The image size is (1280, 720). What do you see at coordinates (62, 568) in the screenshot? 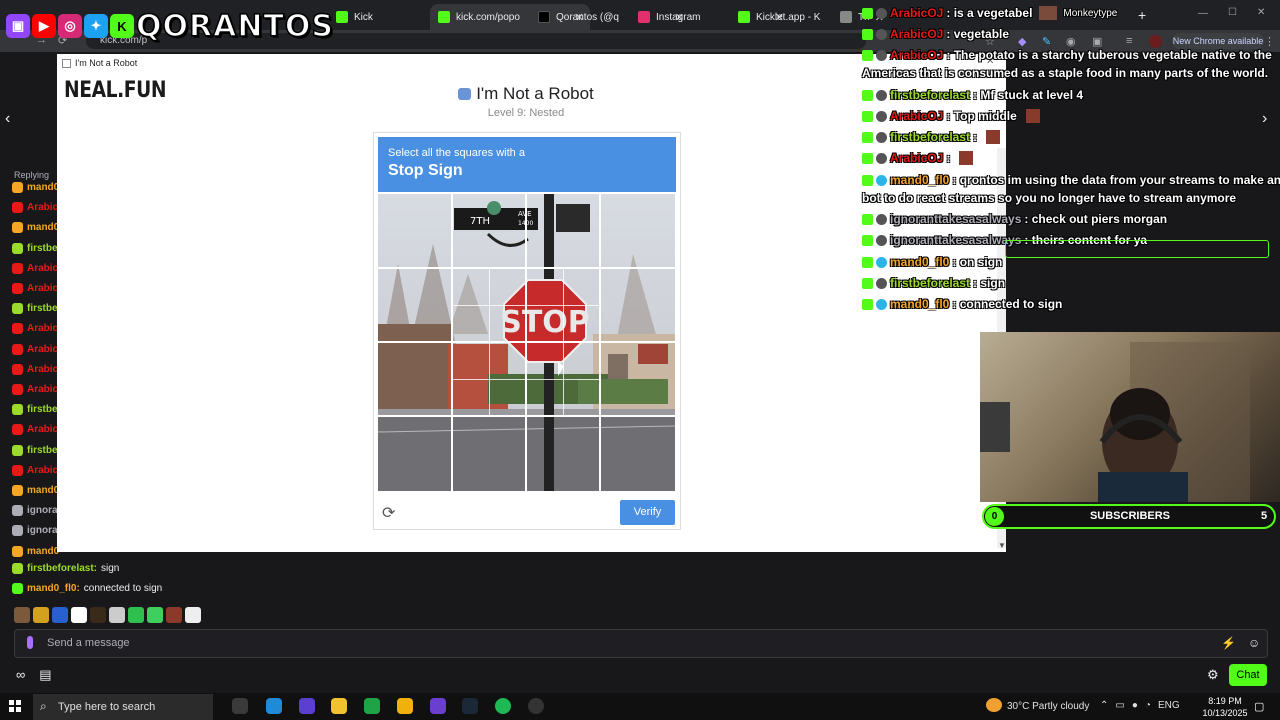
I see `chat-username: firstbeforelast:` at bounding box center [62, 568].